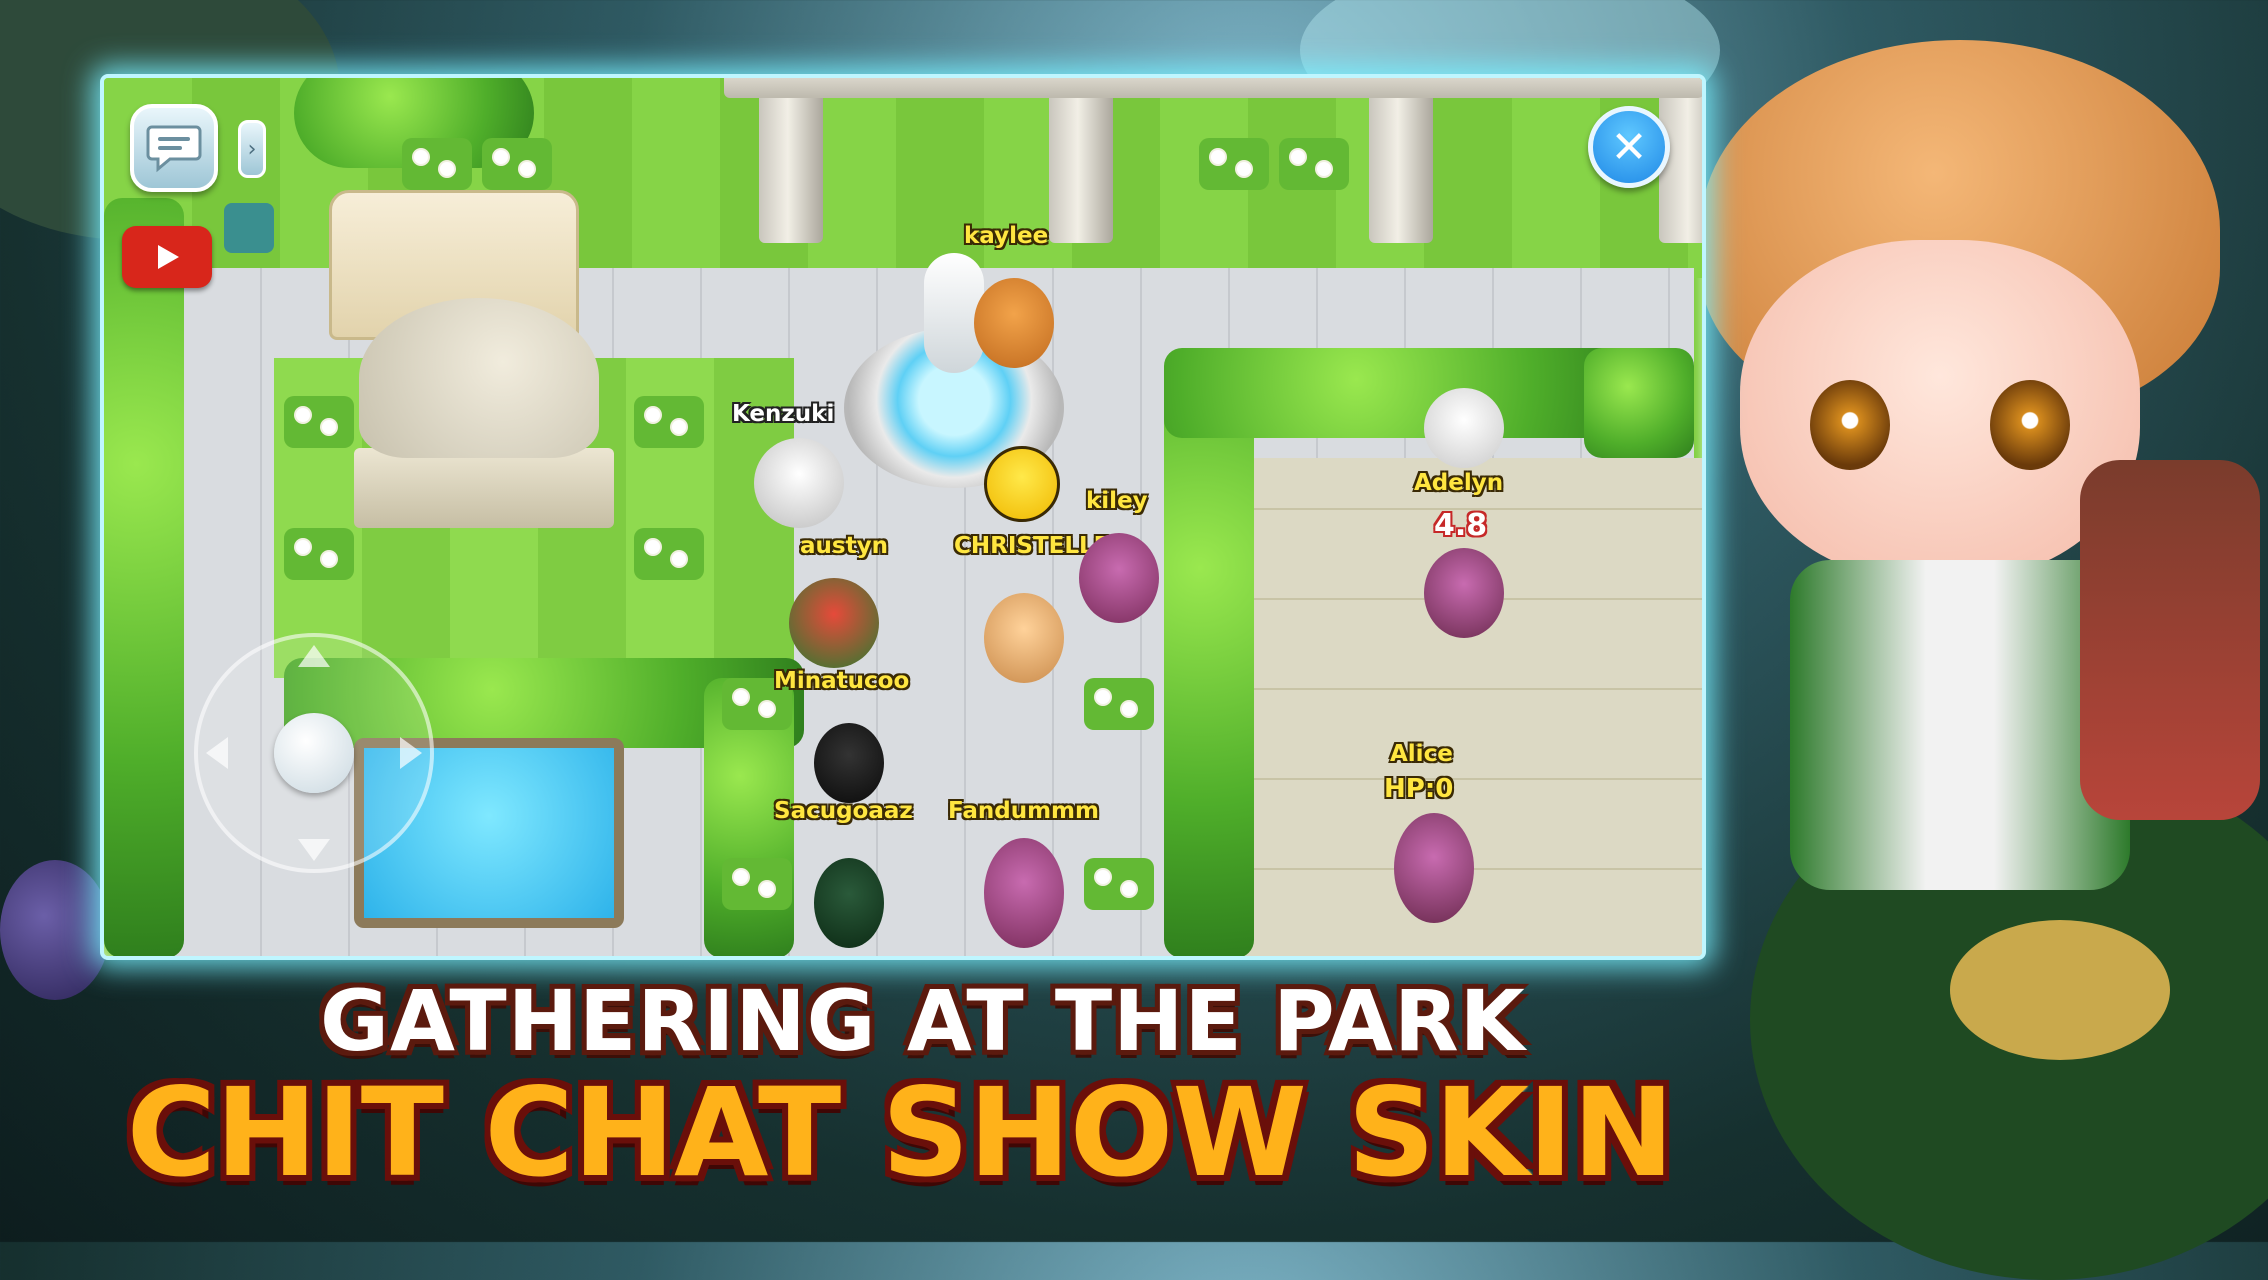 Image resolution: width=2268 pixels, height=1280 pixels. Describe the element at coordinates (1850, 425) in the screenshot. I see `hero-left-eye` at that location.